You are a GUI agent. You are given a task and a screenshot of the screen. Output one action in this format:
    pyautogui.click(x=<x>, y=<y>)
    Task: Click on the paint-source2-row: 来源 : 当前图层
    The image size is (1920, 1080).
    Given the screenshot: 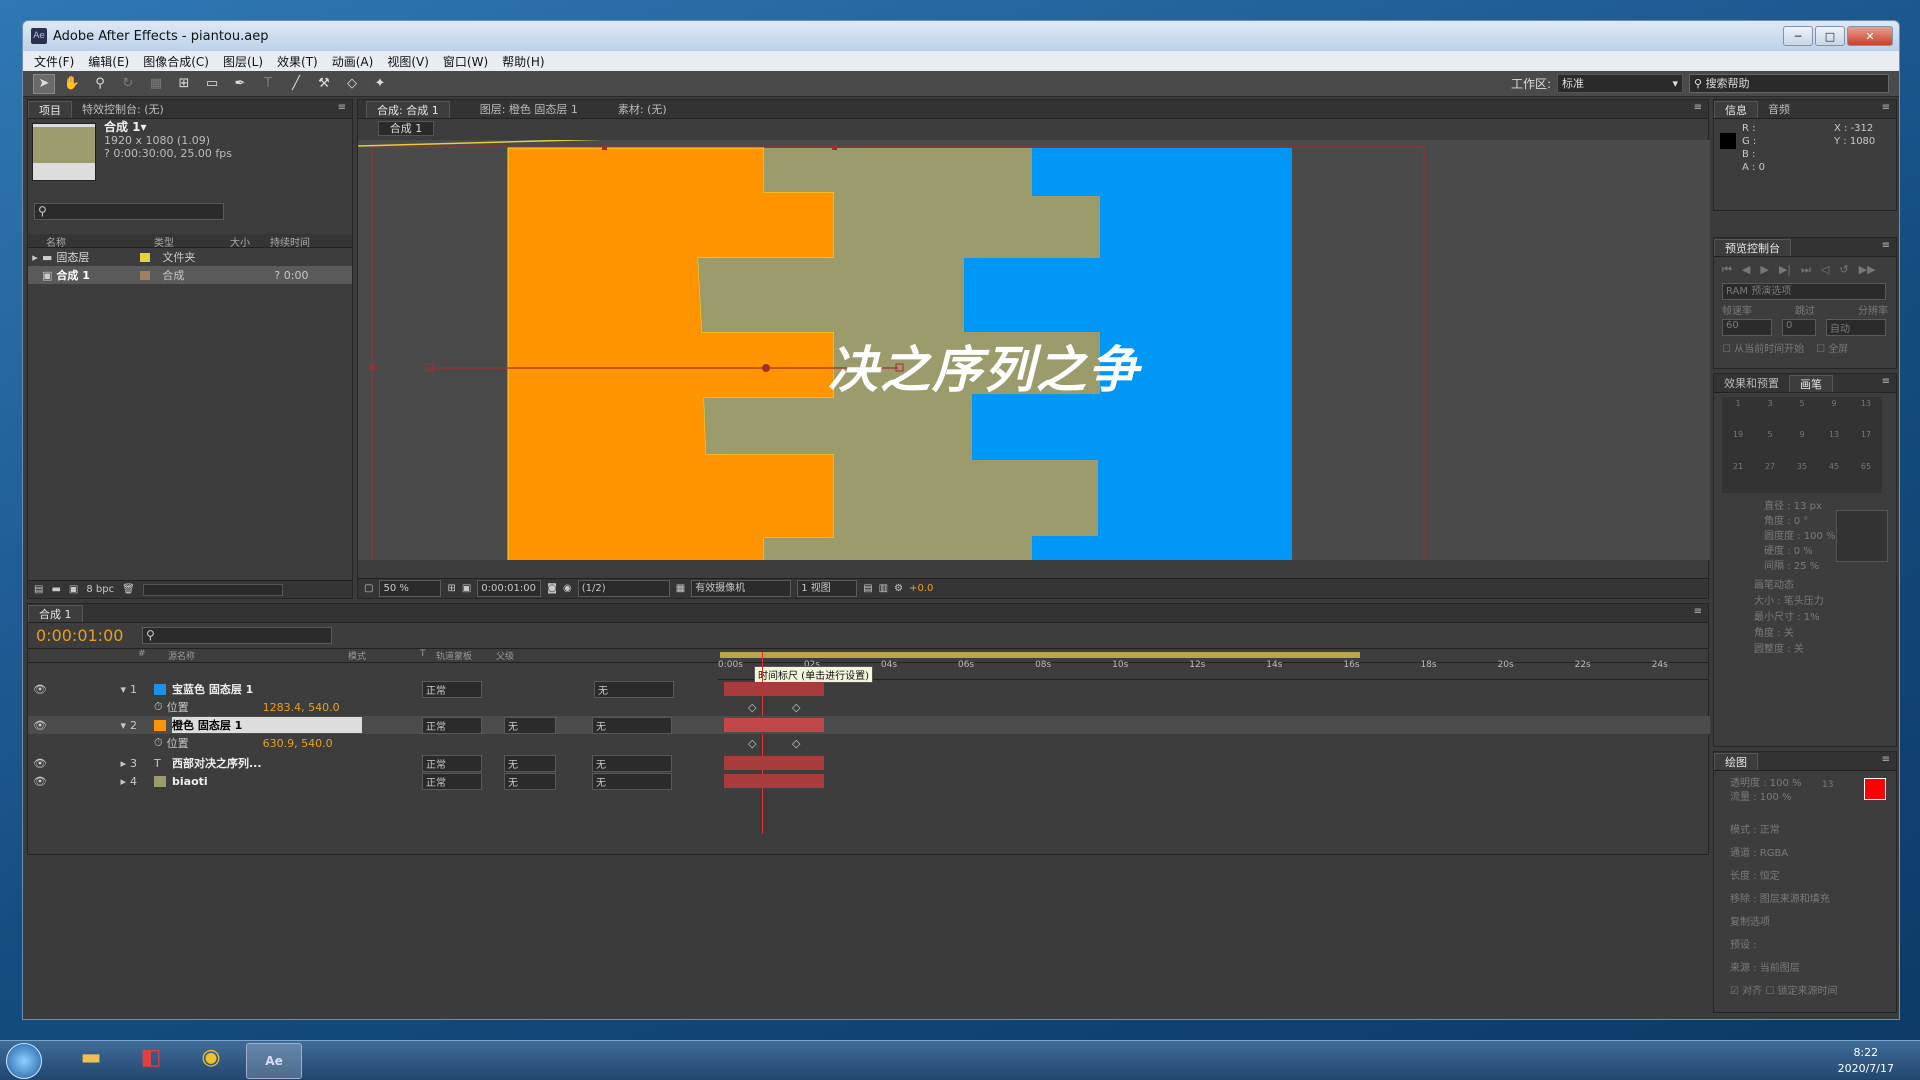 What is the action you would take?
    pyautogui.click(x=1813, y=968)
    